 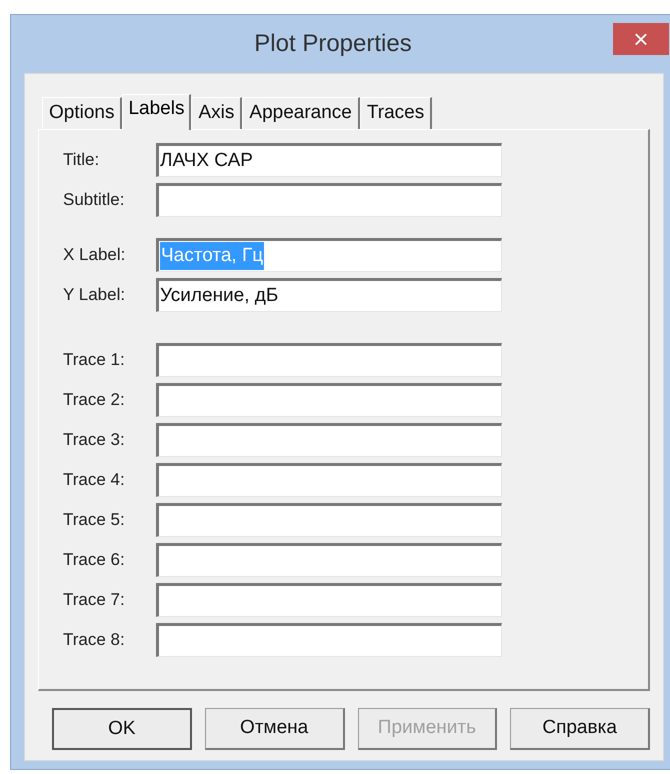 I want to click on field-label: Y Label:, so click(x=94, y=295).